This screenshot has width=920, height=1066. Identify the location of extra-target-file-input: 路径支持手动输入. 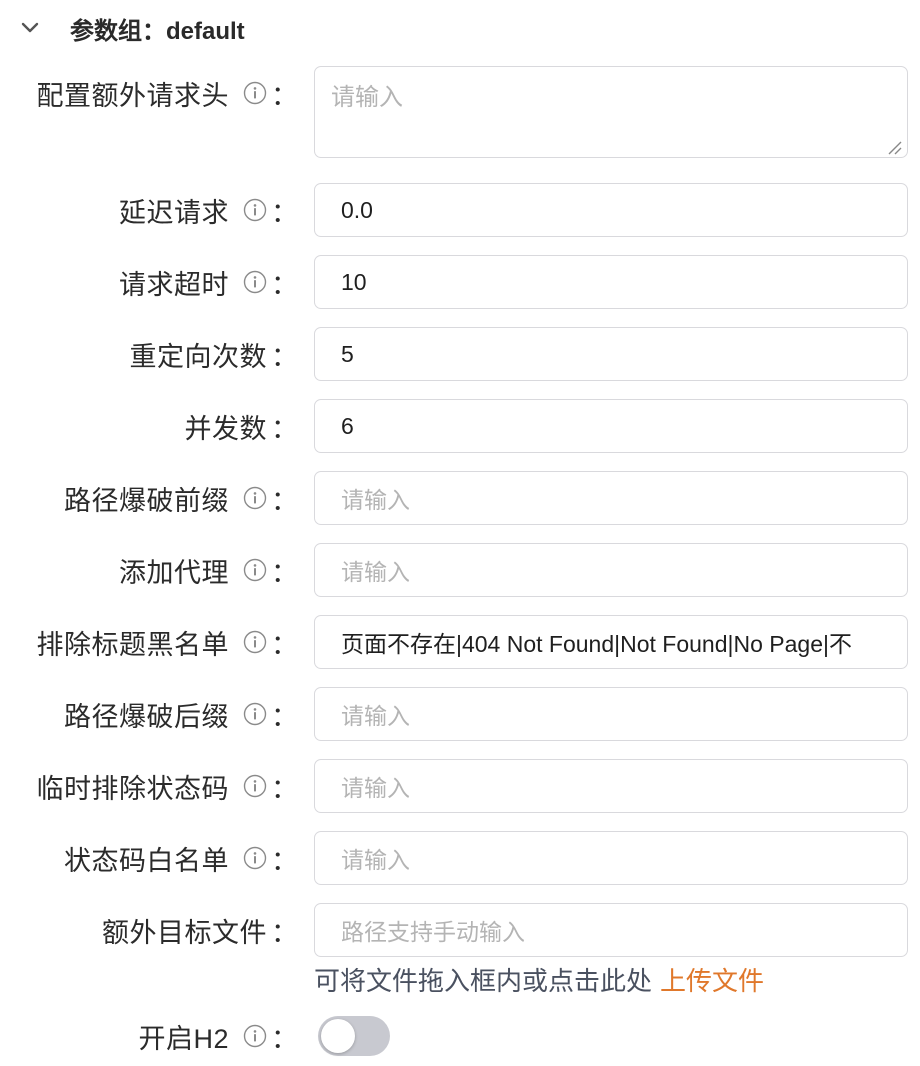
(611, 930).